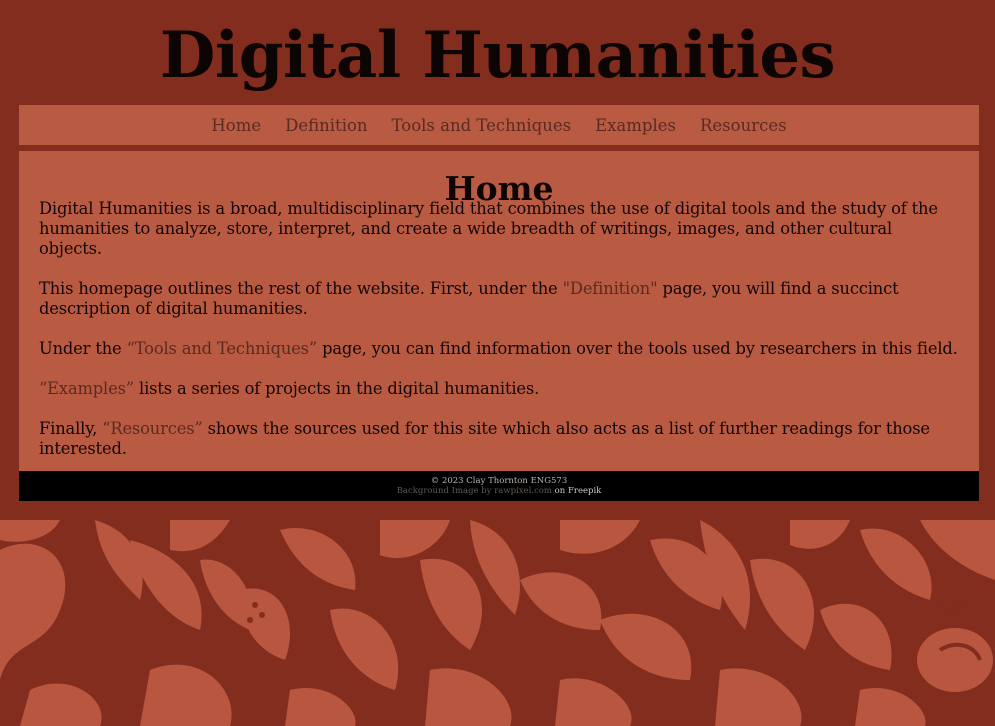 Image resolution: width=995 pixels, height=726 pixels. What do you see at coordinates (152, 428) in the screenshot?
I see `resources-link: “Resources”` at bounding box center [152, 428].